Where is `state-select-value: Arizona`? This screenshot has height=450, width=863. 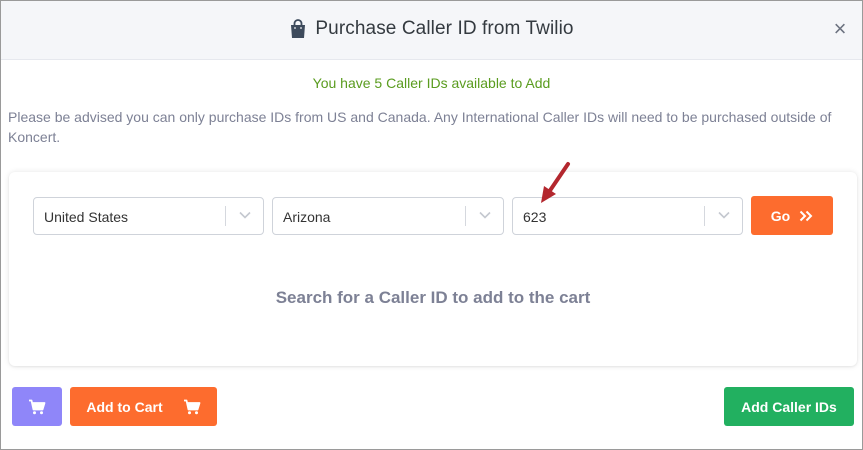 state-select-value: Arizona is located at coordinates (307, 217).